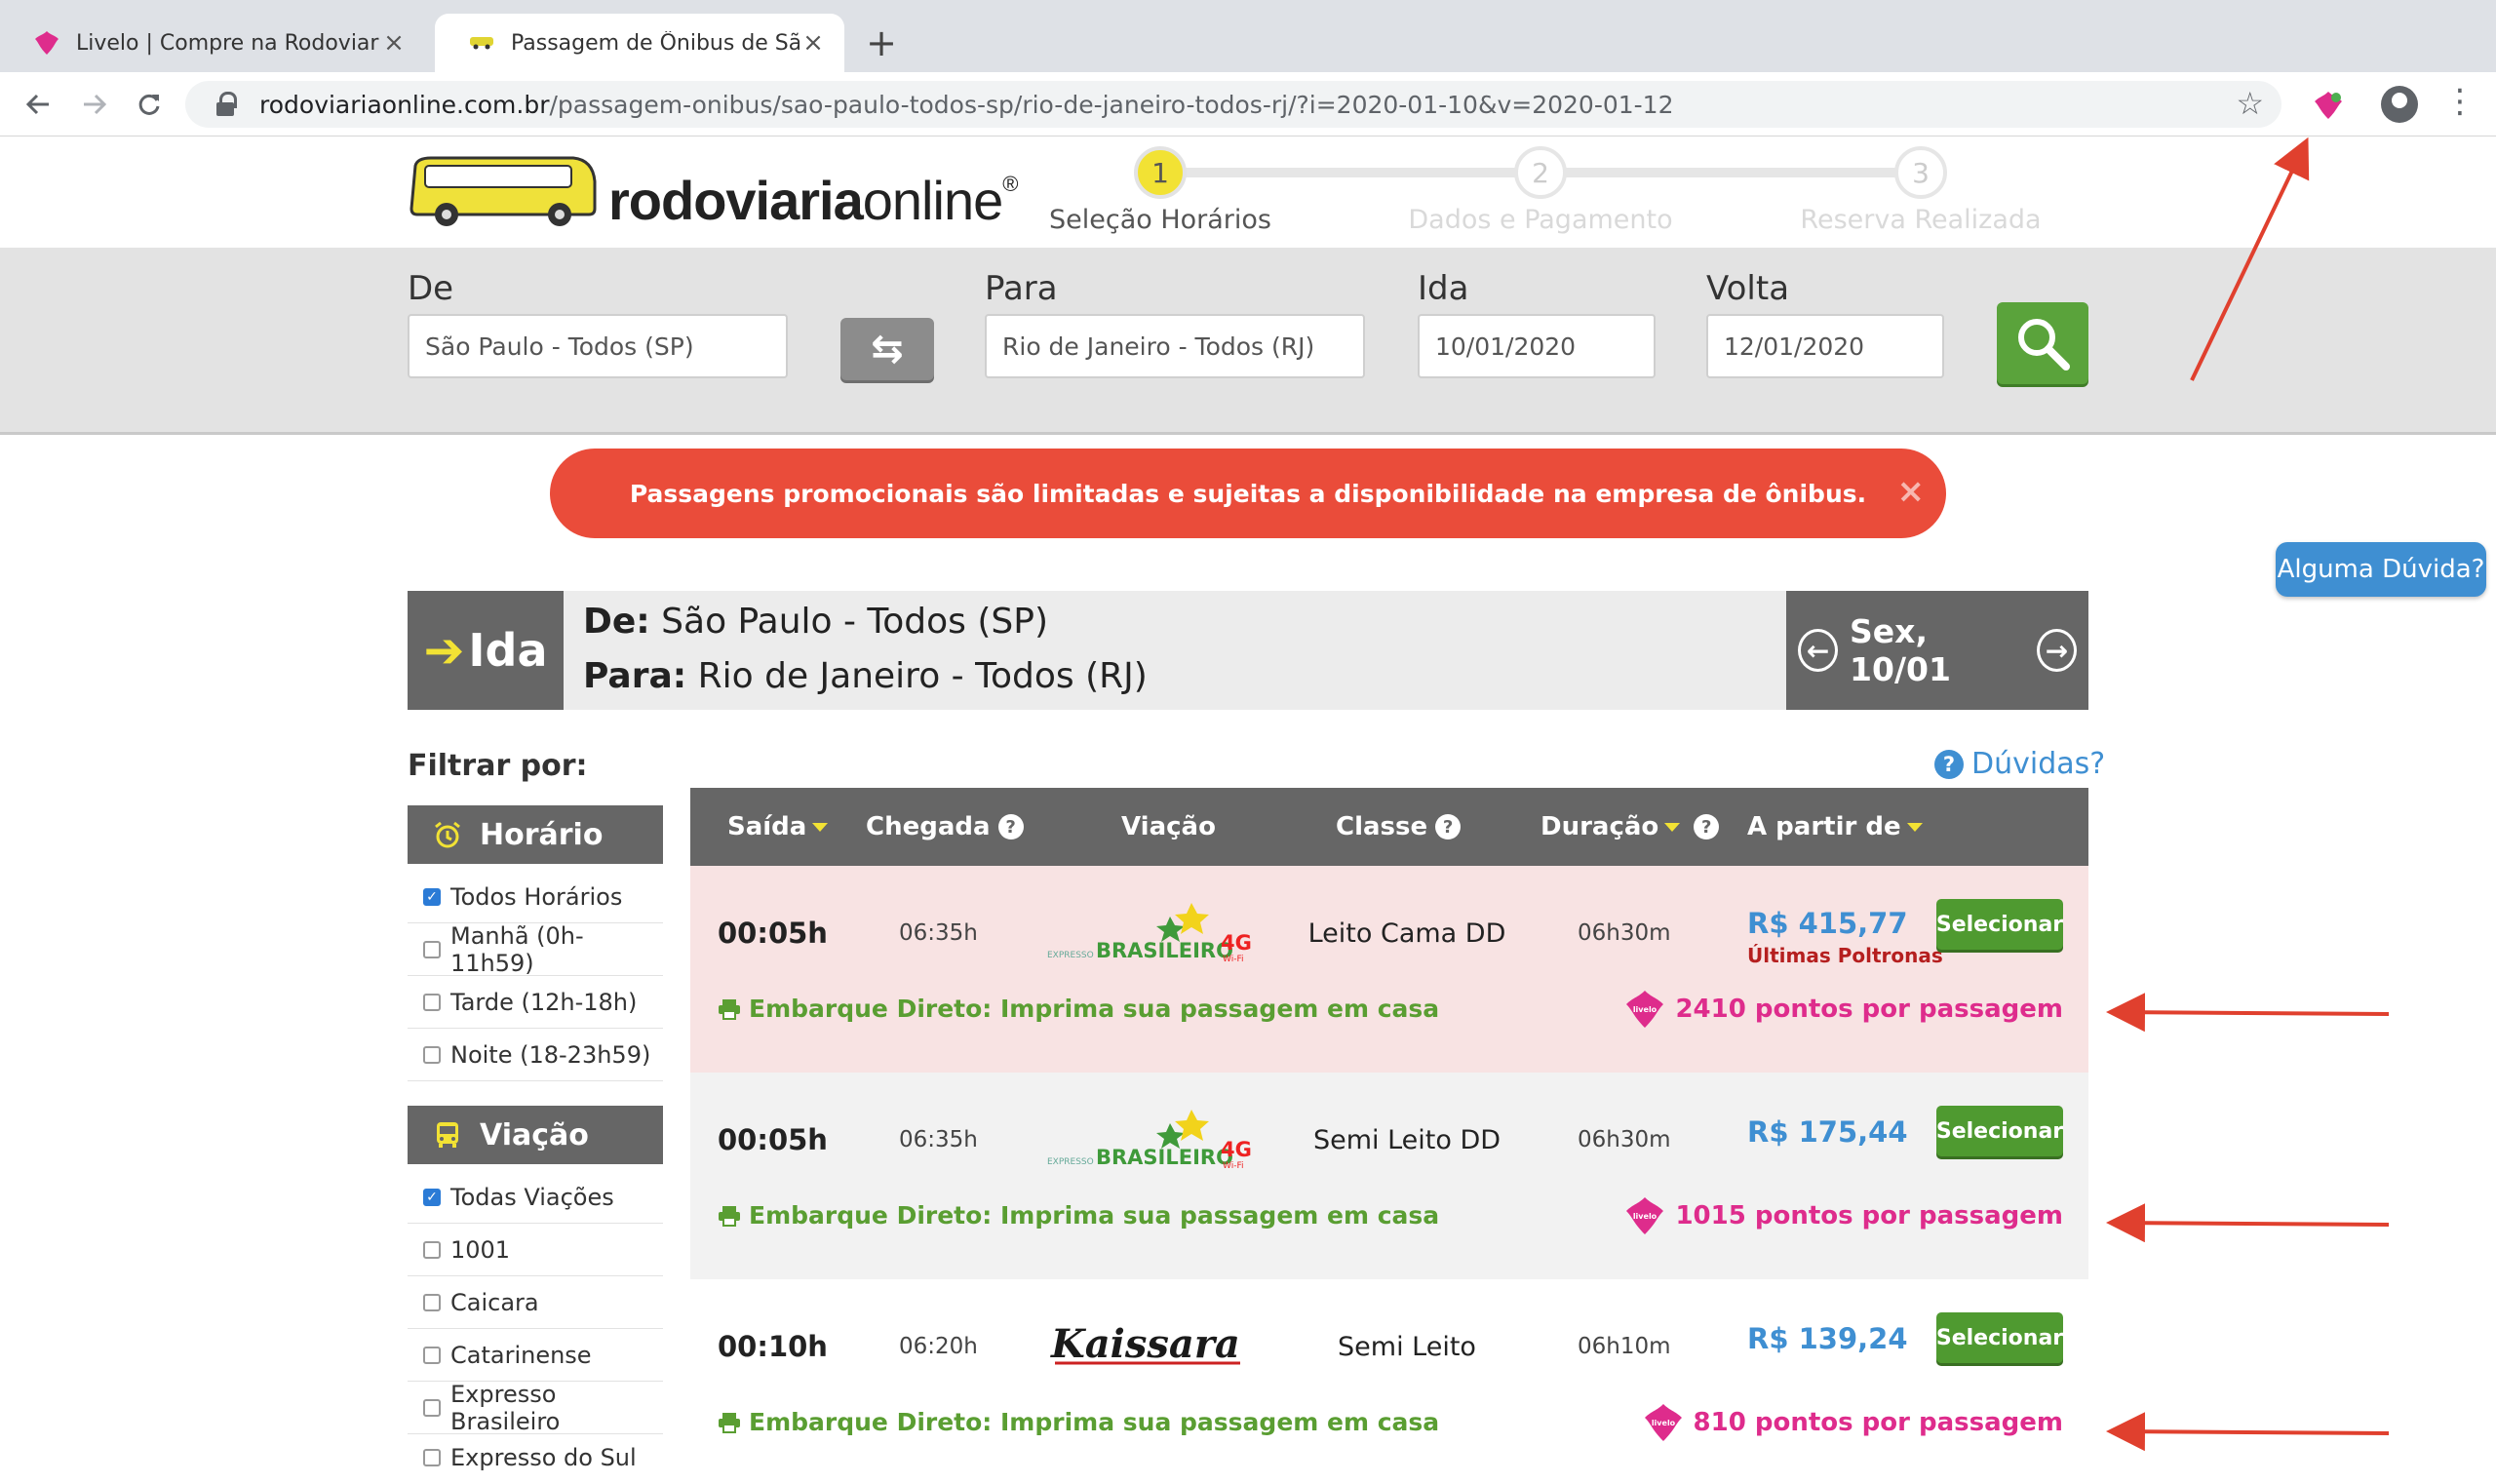 The image size is (2496, 1484). What do you see at coordinates (228, 43) in the screenshot?
I see `tab-title: Livelo | Compre na Rodoviaria Online` at bounding box center [228, 43].